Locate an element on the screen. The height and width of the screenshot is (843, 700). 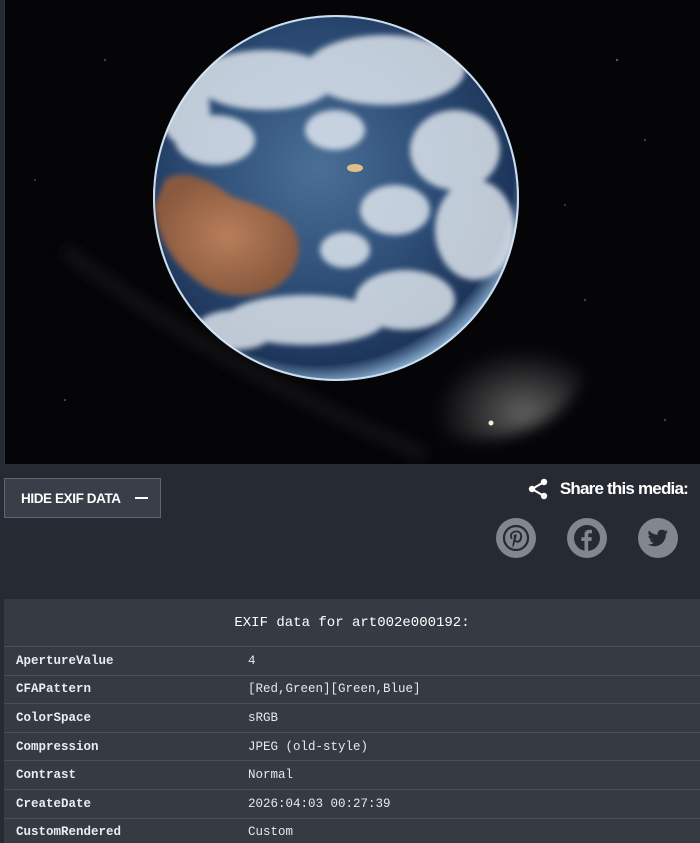
facebook-button is located at coordinates (587, 538).